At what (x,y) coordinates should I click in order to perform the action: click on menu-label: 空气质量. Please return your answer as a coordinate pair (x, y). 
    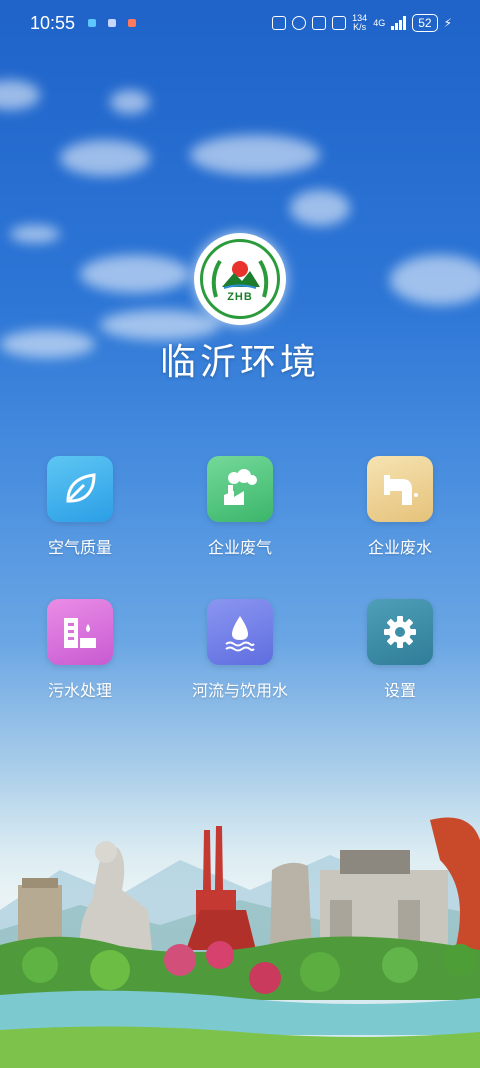
    Looking at the image, I should click on (79, 547).